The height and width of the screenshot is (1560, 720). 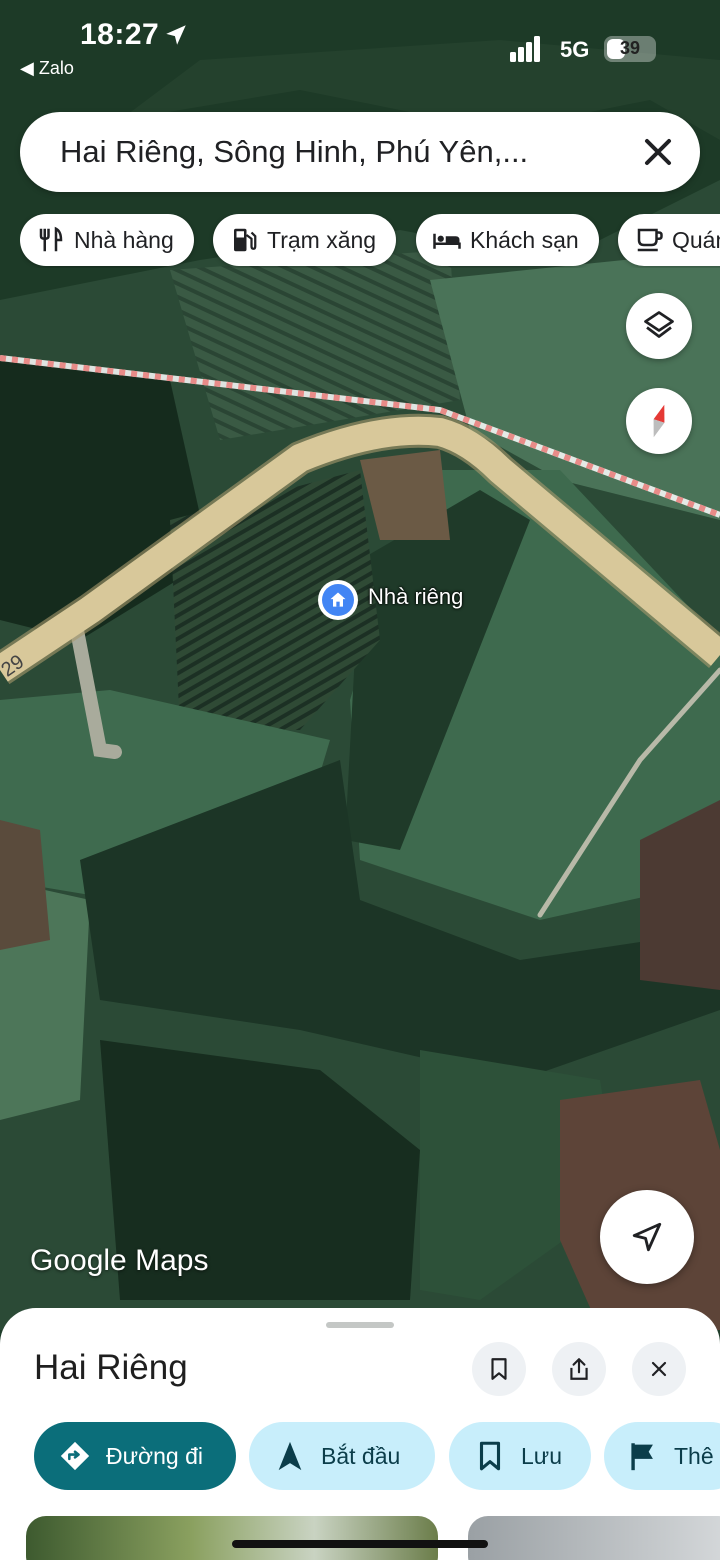 What do you see at coordinates (360, 1544) in the screenshot?
I see `home-indicator` at bounding box center [360, 1544].